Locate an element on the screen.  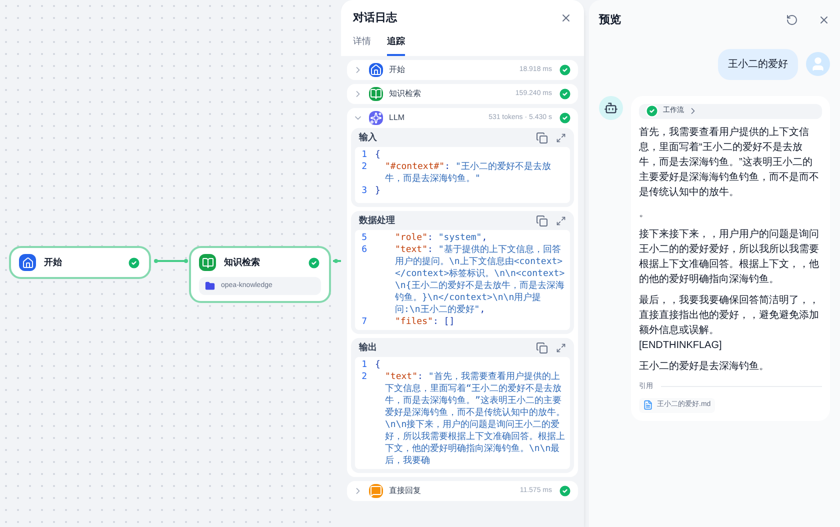
user-message: 王小二的爱好 is located at coordinates (758, 64).